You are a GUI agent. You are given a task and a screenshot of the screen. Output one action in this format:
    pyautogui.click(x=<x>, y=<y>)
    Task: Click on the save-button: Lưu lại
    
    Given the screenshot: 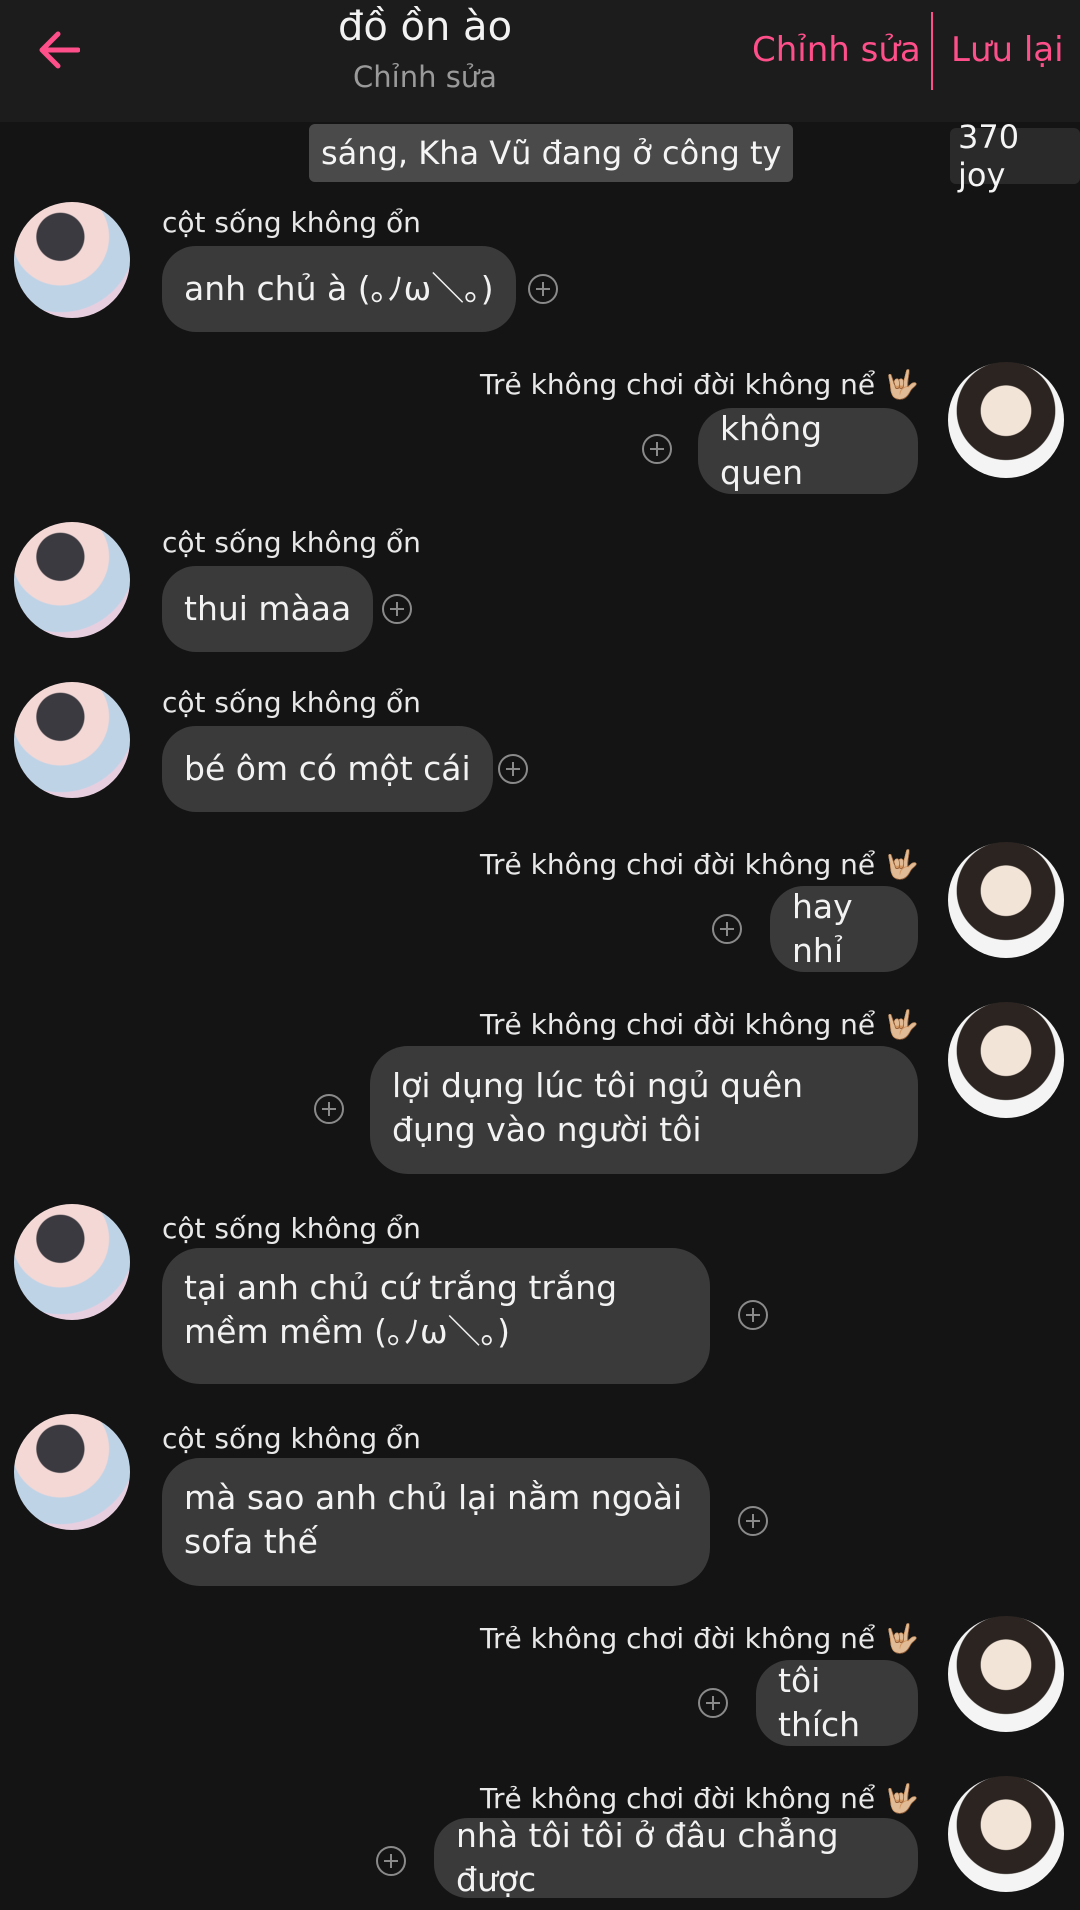 What is the action you would take?
    pyautogui.click(x=1007, y=50)
    